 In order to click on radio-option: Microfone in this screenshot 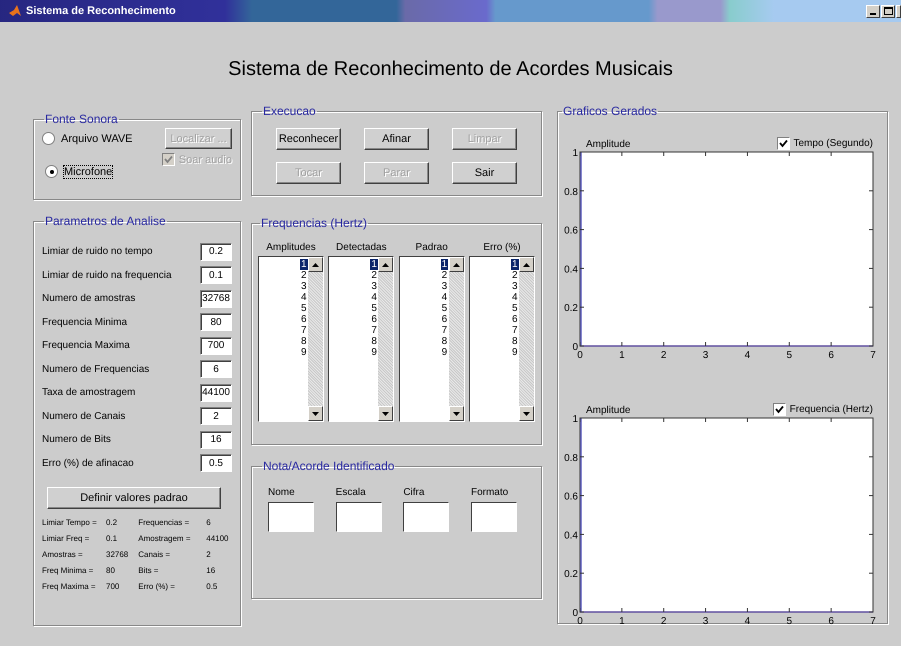, I will do `click(78, 171)`.